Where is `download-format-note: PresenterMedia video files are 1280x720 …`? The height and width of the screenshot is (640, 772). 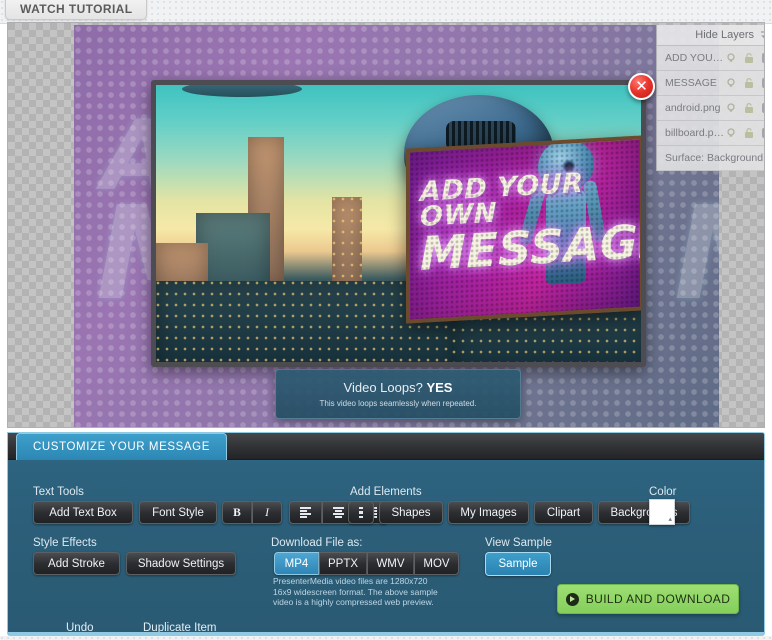 download-format-note: PresenterMedia video files are 1280x720 … is located at coordinates (355, 592).